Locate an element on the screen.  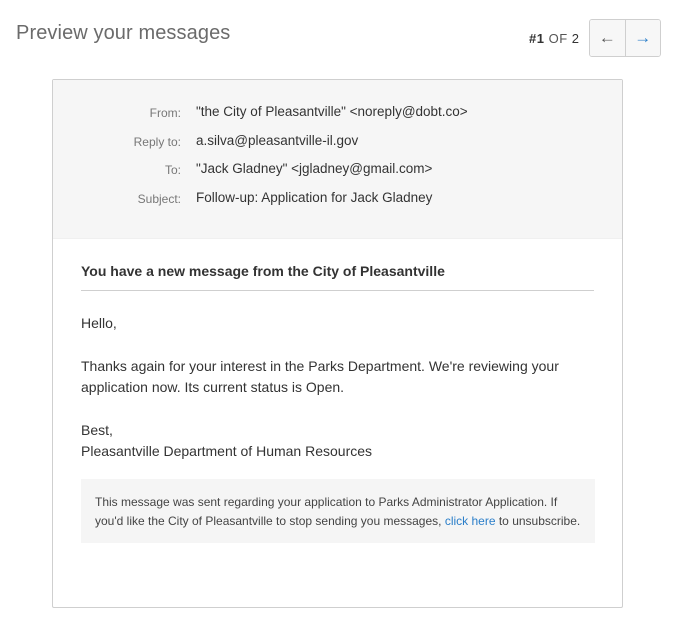
closing-line: Best, is located at coordinates (97, 430).